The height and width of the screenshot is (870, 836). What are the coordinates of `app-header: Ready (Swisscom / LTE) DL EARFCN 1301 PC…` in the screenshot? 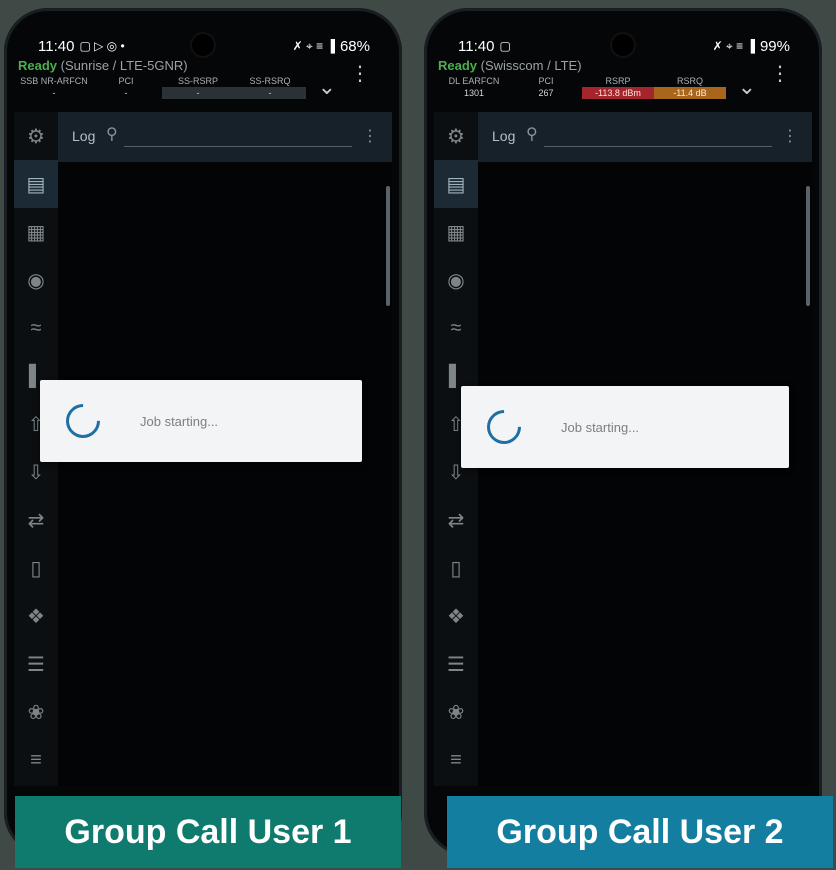 It's located at (623, 84).